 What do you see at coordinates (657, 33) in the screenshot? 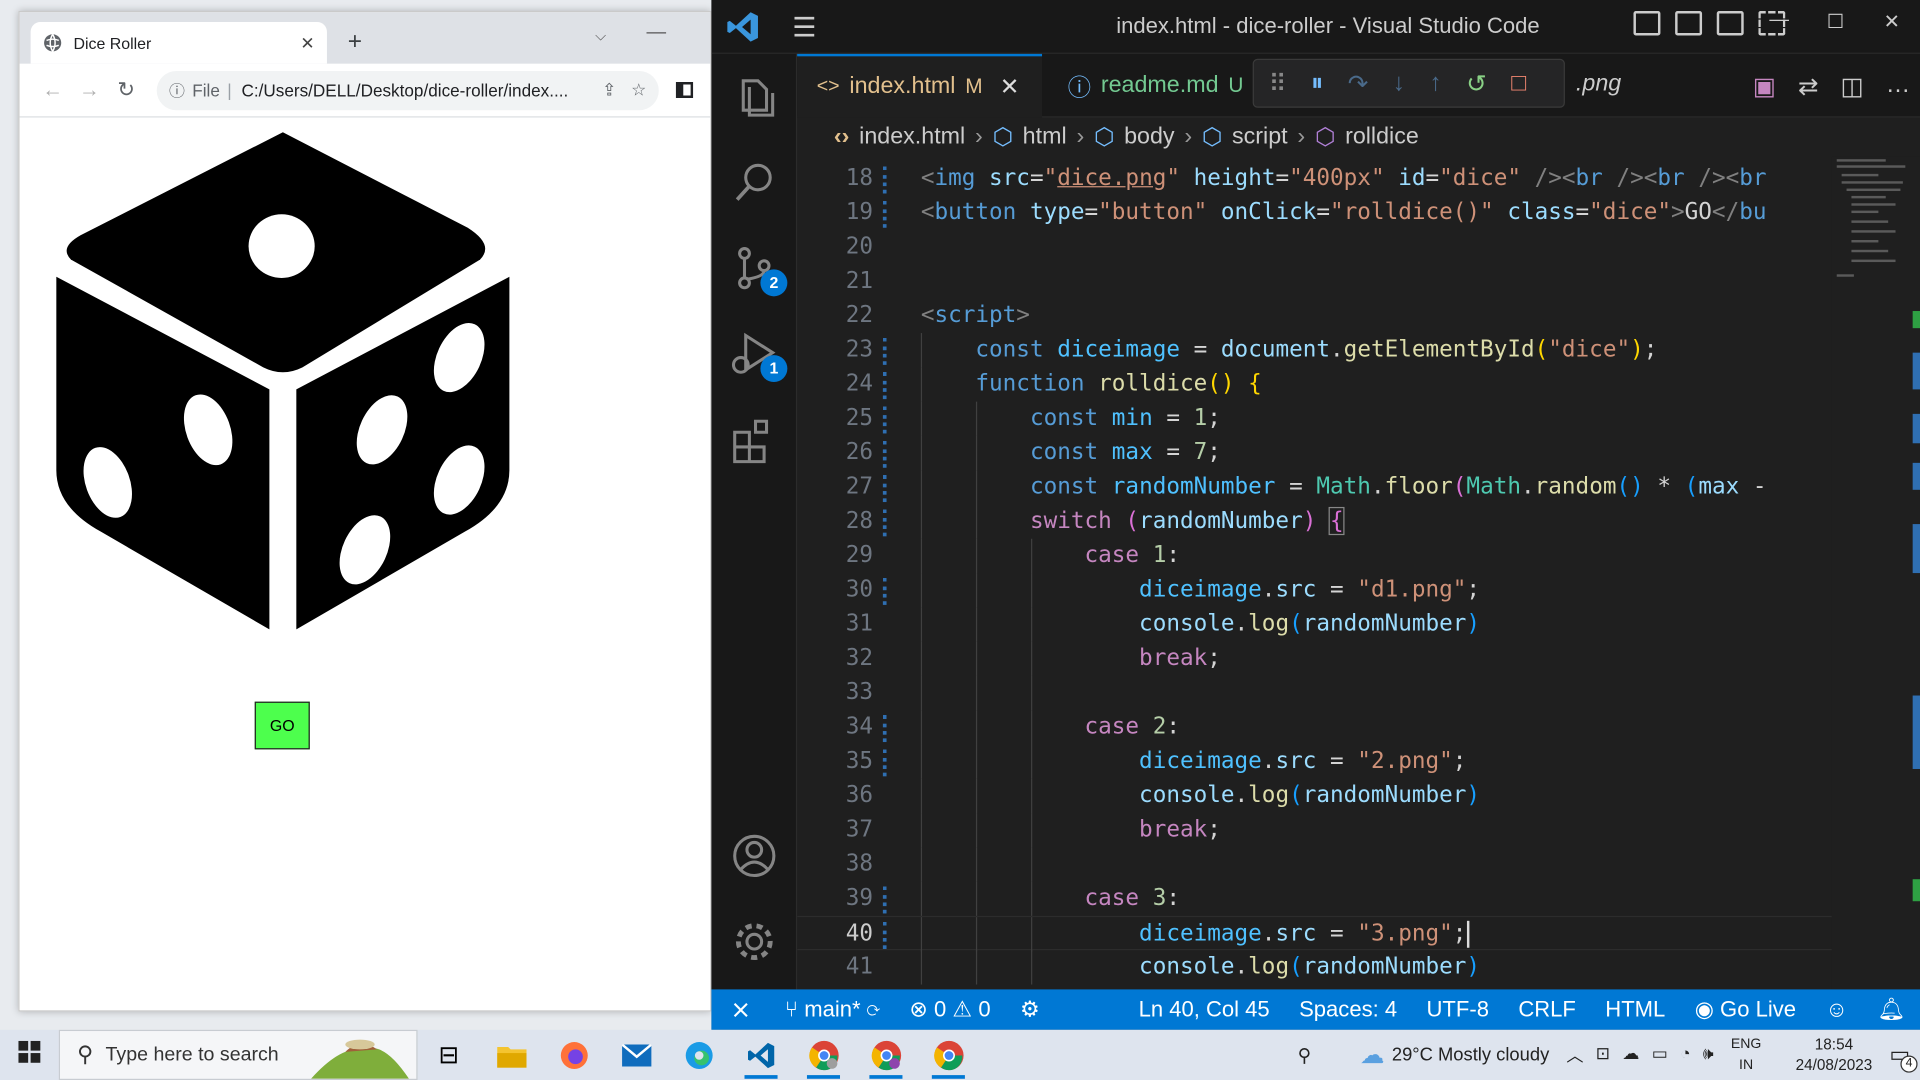
I see `browser-minimize-button: —` at bounding box center [657, 33].